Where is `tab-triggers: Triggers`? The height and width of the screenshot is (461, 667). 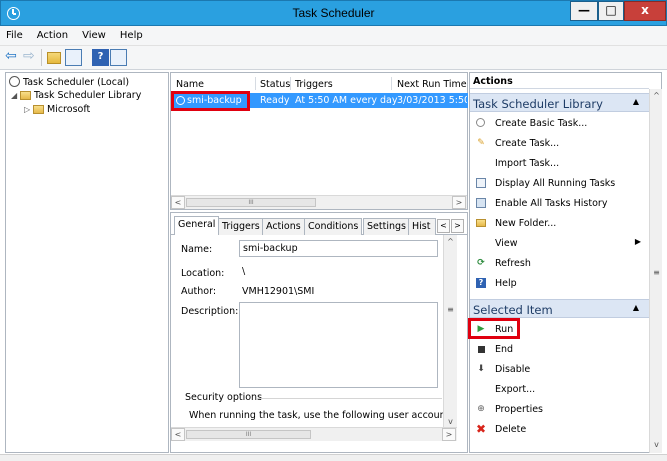
tab-triggers: Triggers is located at coordinates (241, 226).